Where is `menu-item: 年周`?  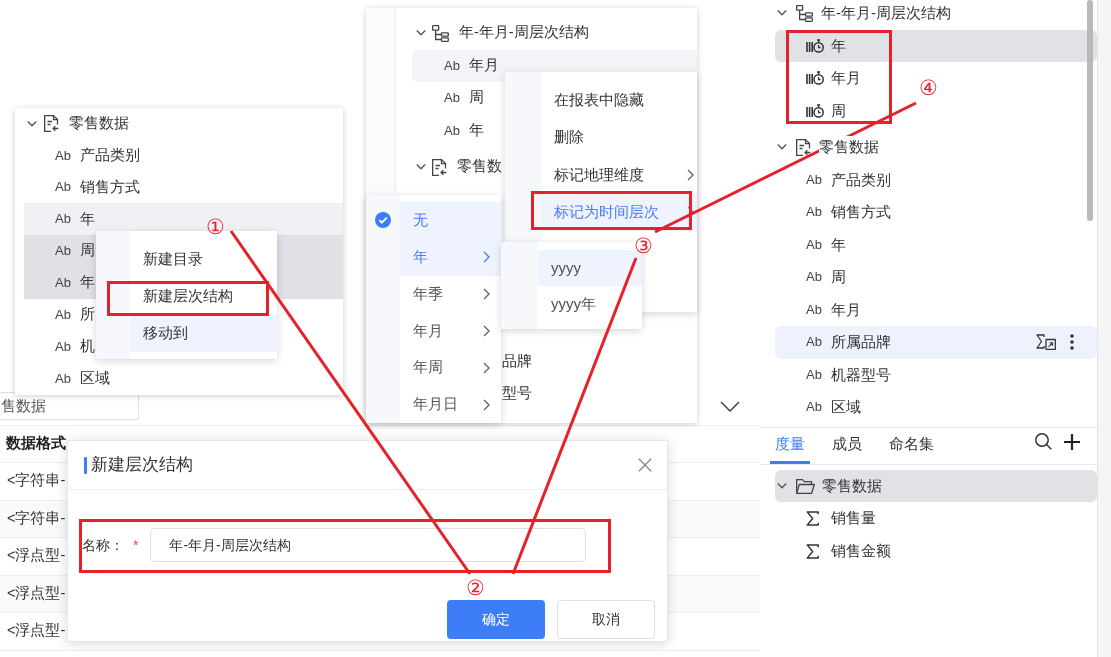
menu-item: 年周 is located at coordinates (450, 368).